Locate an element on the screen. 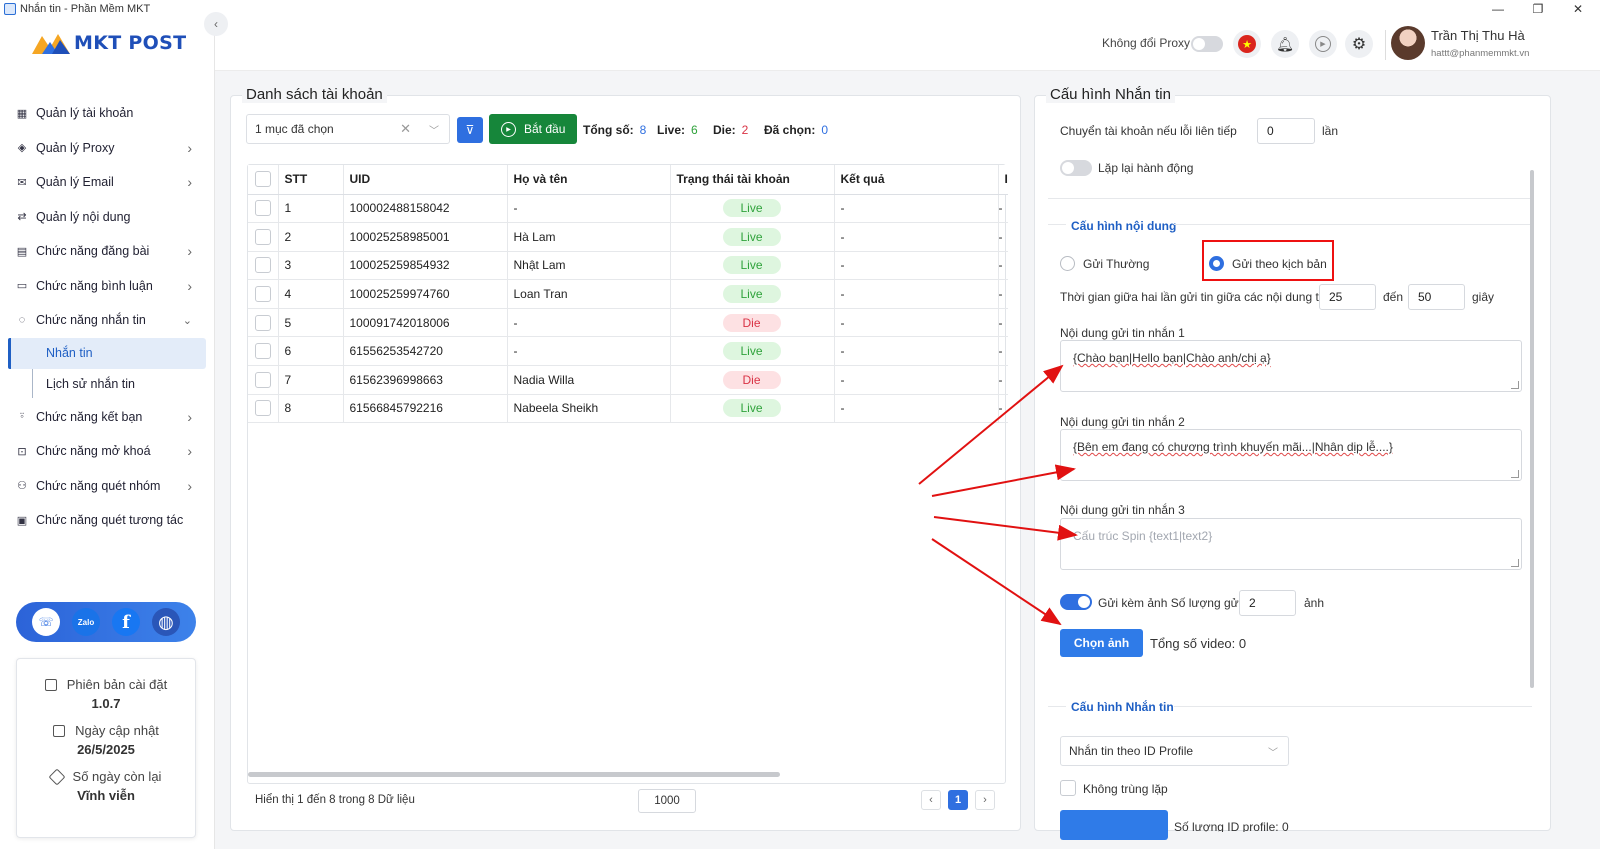 This screenshot has height=849, width=1600. annotation-arrows is located at coordinates (998, 495).